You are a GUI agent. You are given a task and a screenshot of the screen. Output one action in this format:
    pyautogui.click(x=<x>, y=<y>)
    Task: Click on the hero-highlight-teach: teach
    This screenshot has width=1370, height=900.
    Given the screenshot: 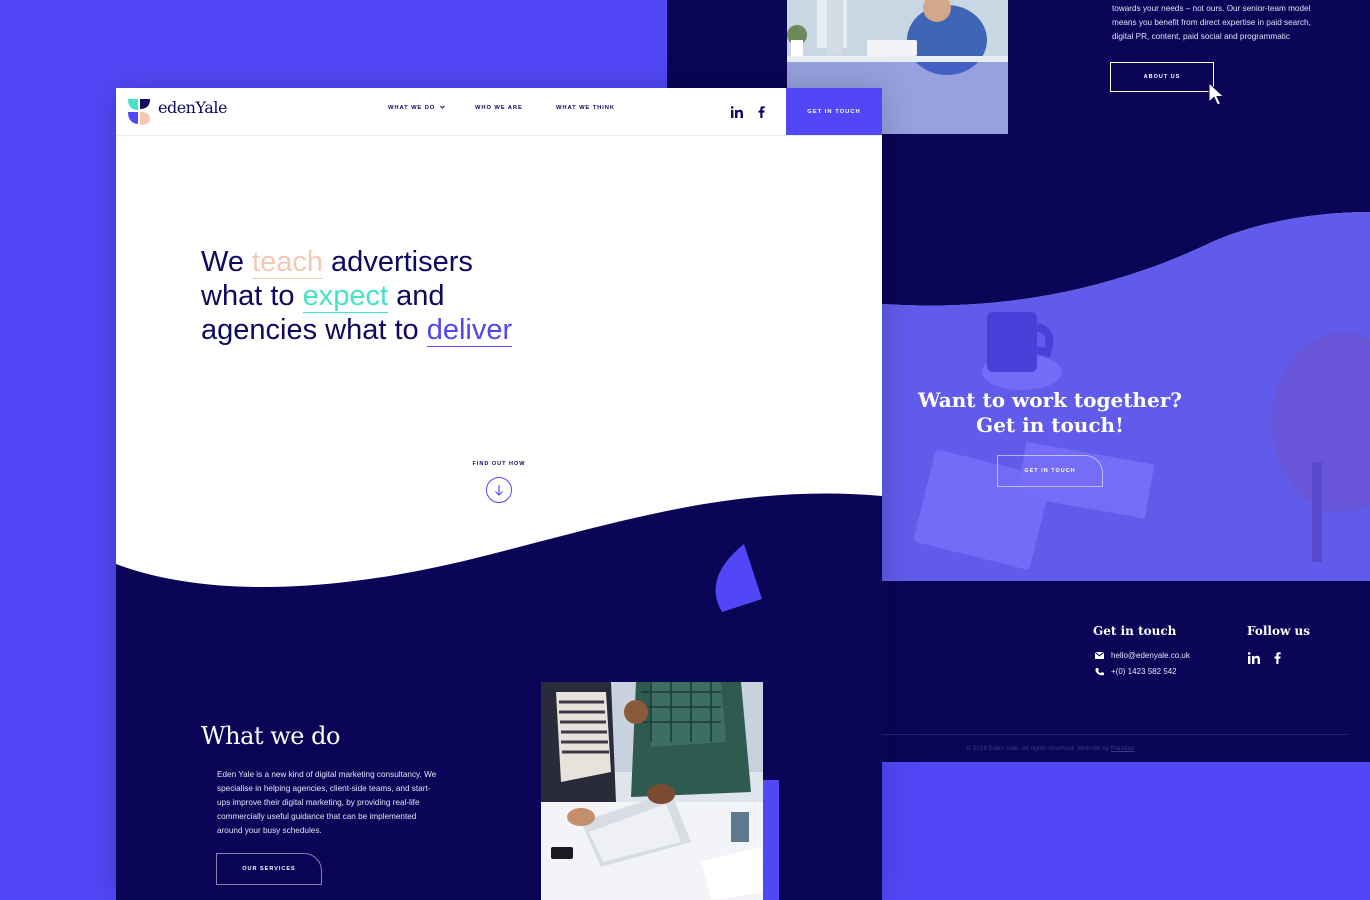 What is the action you would take?
    pyautogui.click(x=287, y=262)
    